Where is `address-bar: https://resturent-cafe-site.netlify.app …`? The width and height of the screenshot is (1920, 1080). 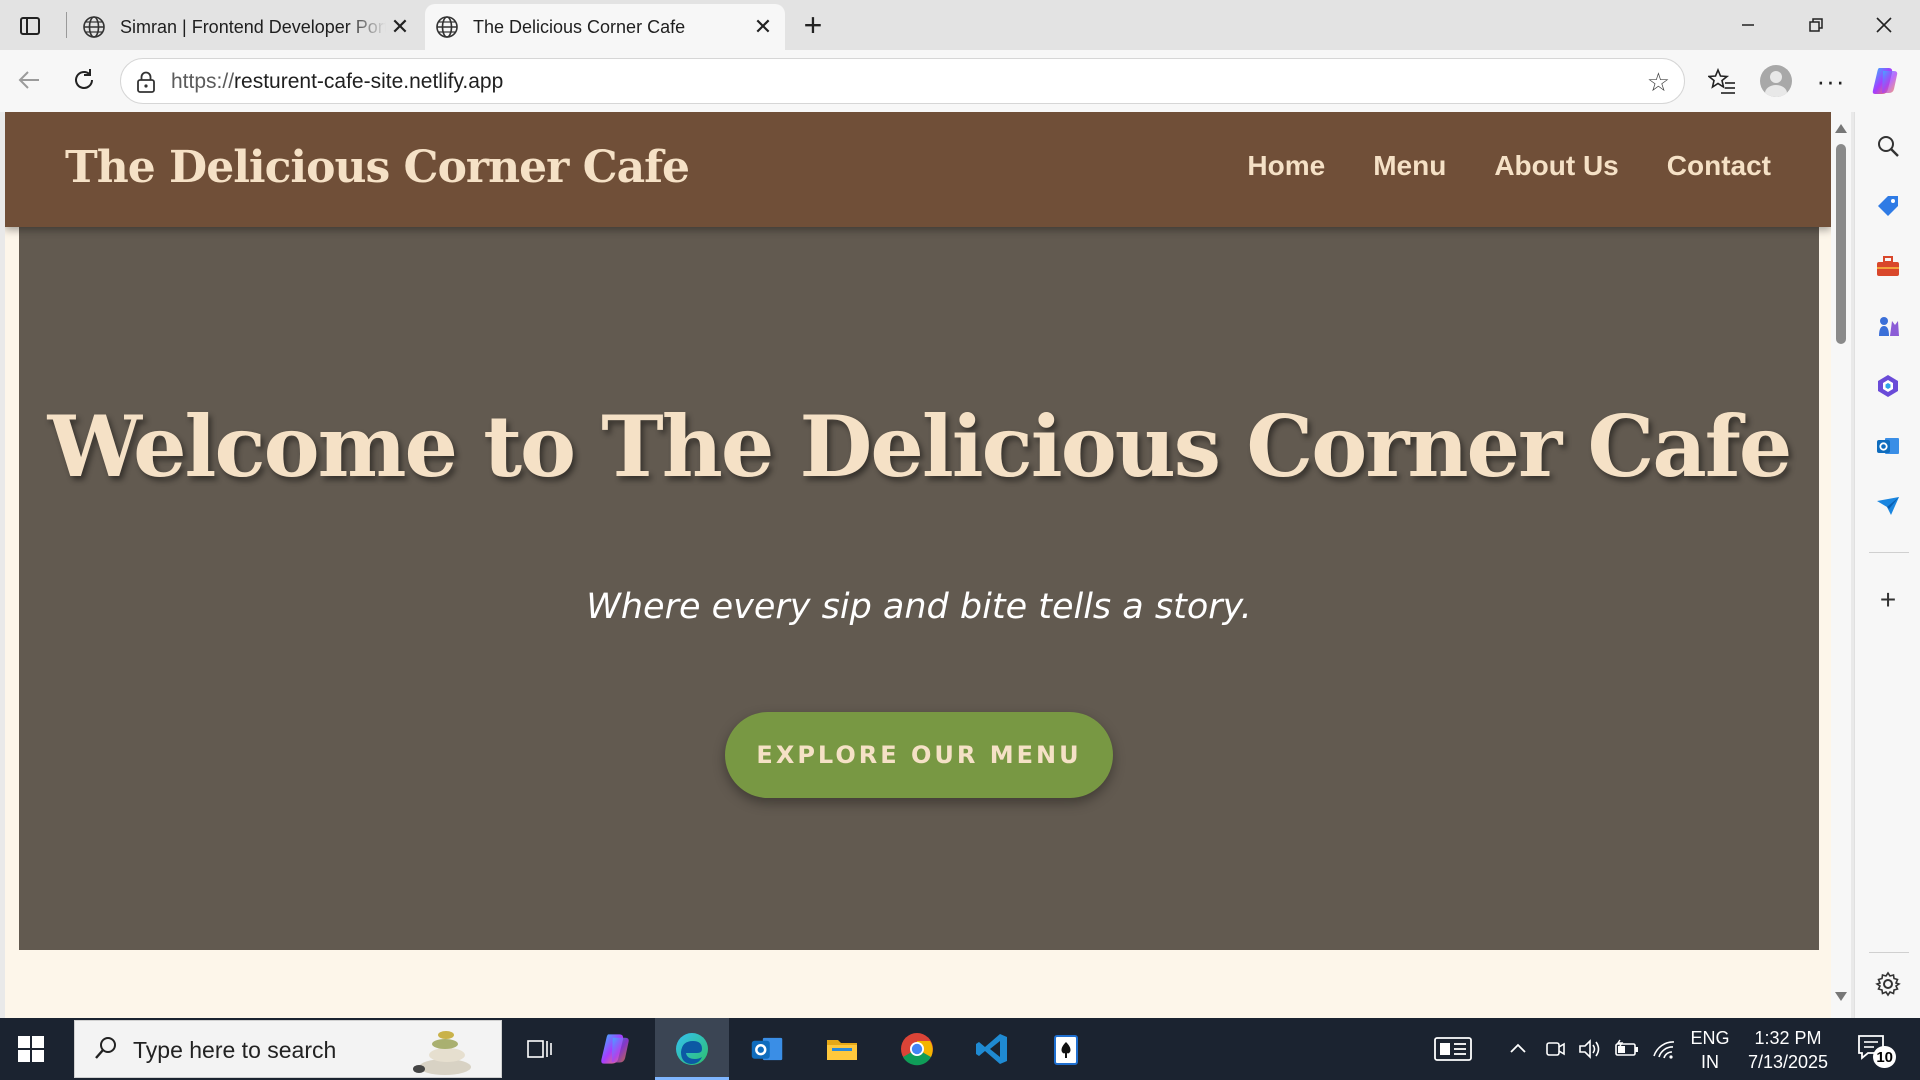
address-bar: https://resturent-cafe-site.netlify.app … is located at coordinates (902, 81).